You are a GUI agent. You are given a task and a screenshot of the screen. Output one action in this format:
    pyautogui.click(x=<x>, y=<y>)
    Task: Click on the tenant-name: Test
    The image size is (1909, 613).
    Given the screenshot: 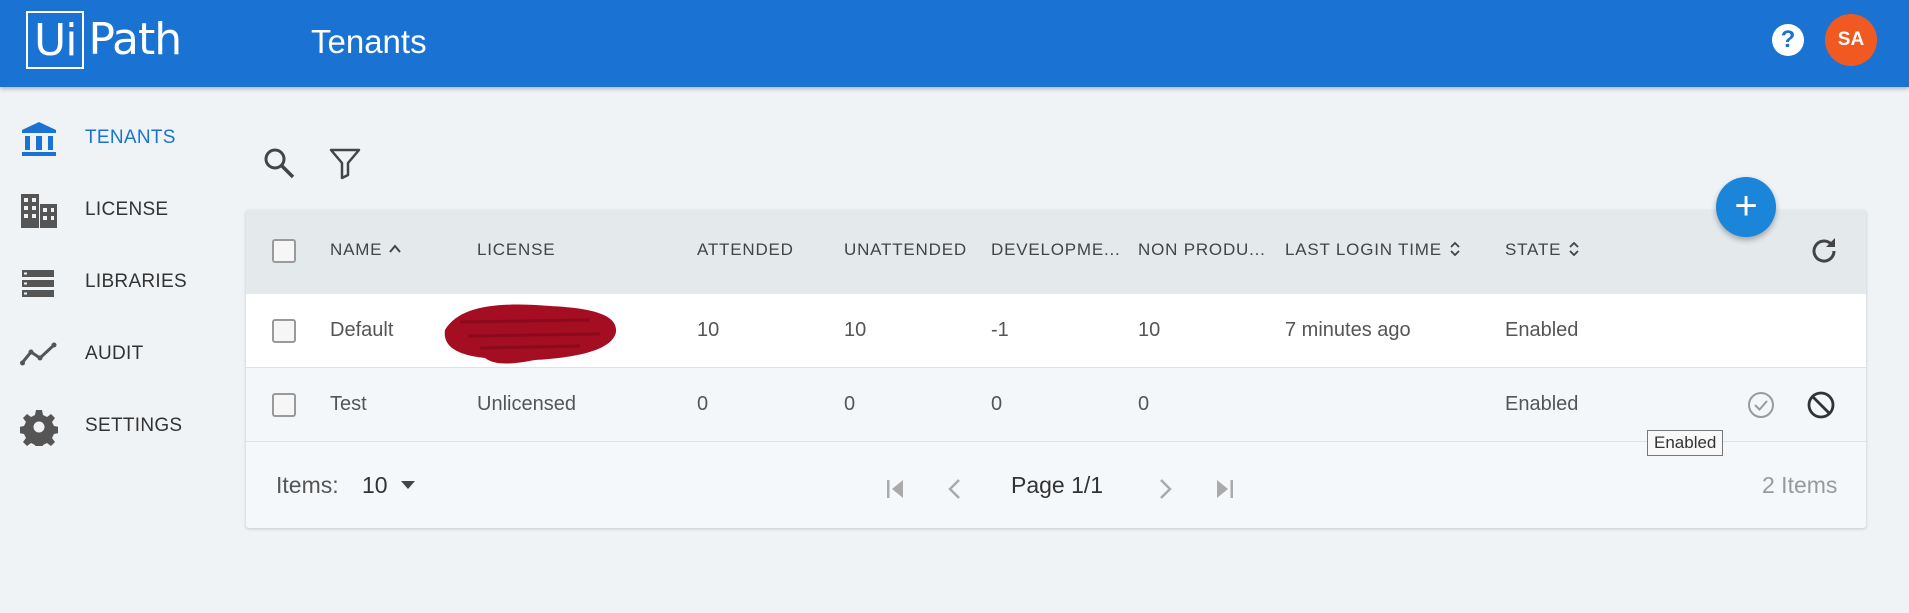 What is the action you would take?
    pyautogui.click(x=348, y=404)
    